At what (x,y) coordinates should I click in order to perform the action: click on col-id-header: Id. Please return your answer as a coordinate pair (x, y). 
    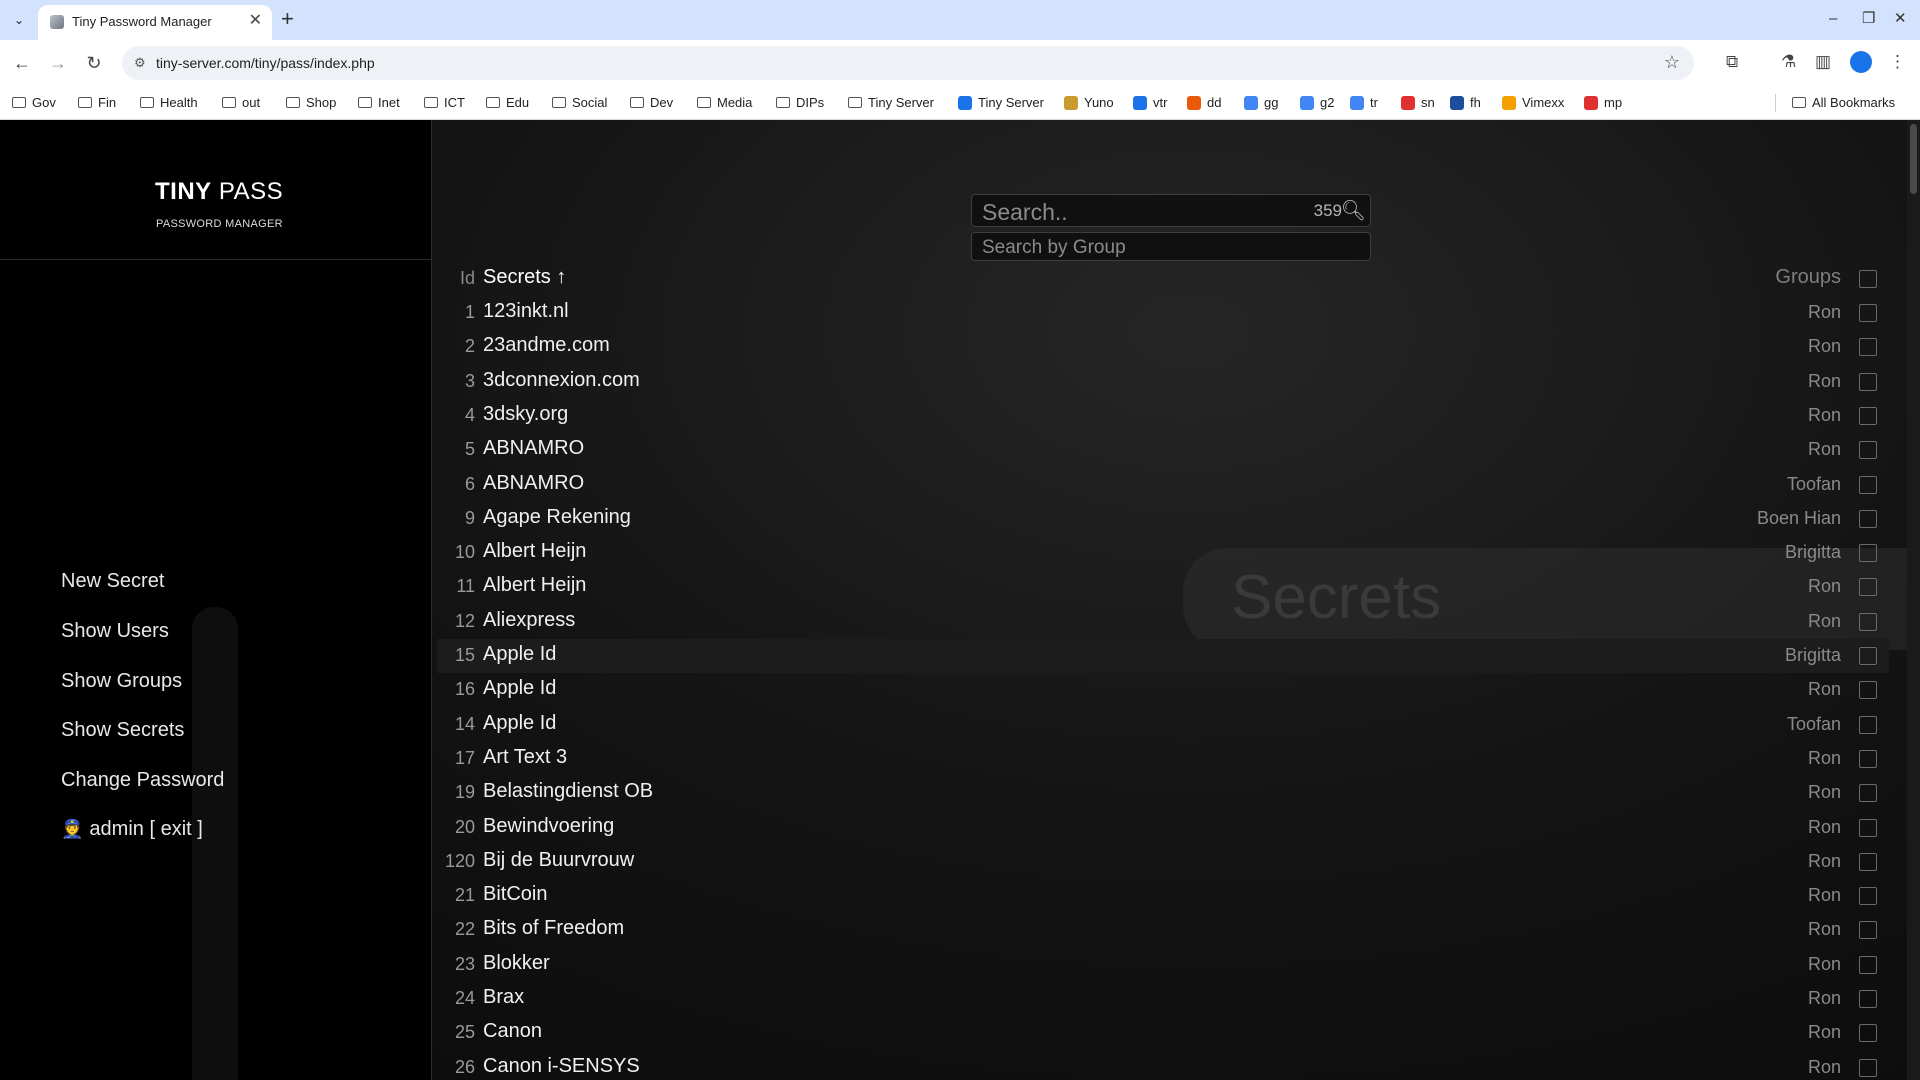
    Looking at the image, I should click on (467, 278).